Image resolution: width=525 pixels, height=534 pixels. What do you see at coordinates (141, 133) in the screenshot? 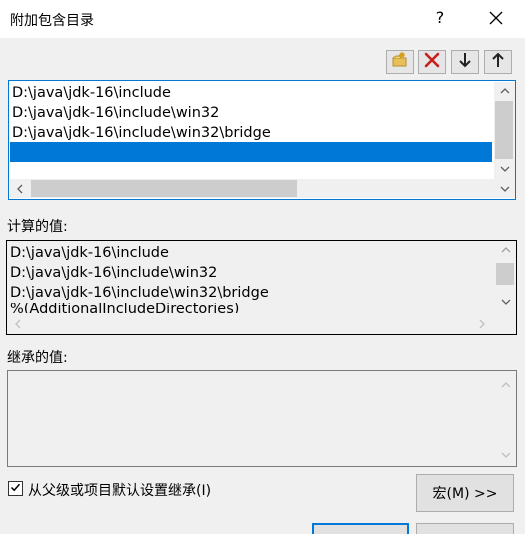
I see `list-item: D:\java\jdk-16\include\win32\bridge` at bounding box center [141, 133].